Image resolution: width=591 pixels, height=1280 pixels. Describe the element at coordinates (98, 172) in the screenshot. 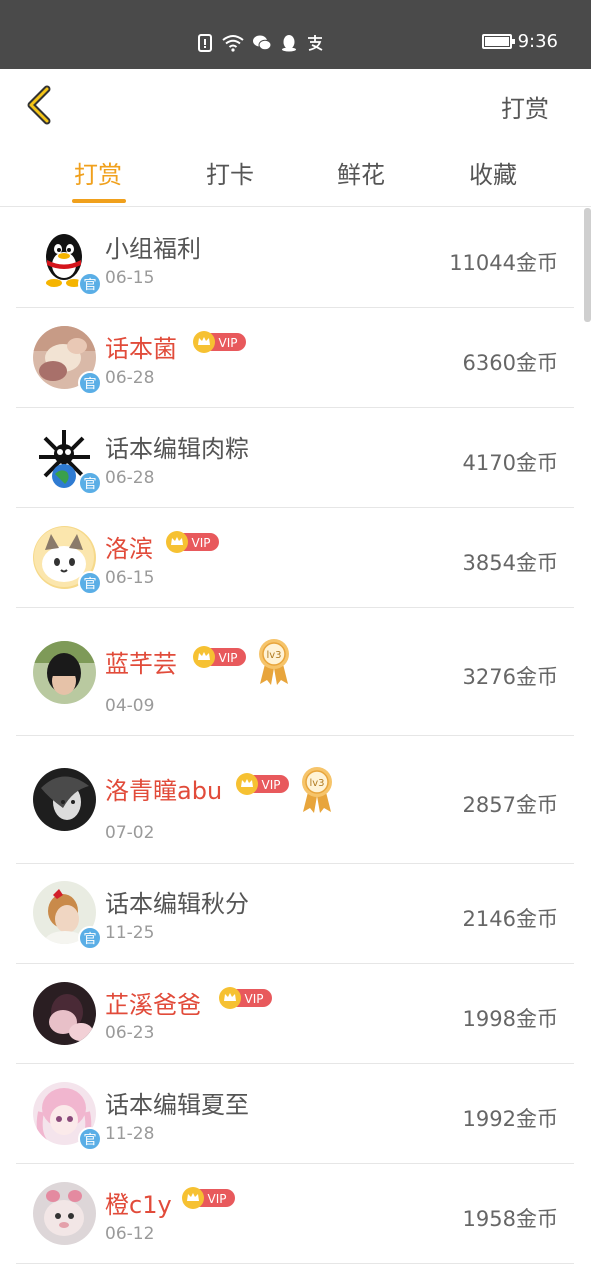

I see `tab-reward: 打赏` at that location.